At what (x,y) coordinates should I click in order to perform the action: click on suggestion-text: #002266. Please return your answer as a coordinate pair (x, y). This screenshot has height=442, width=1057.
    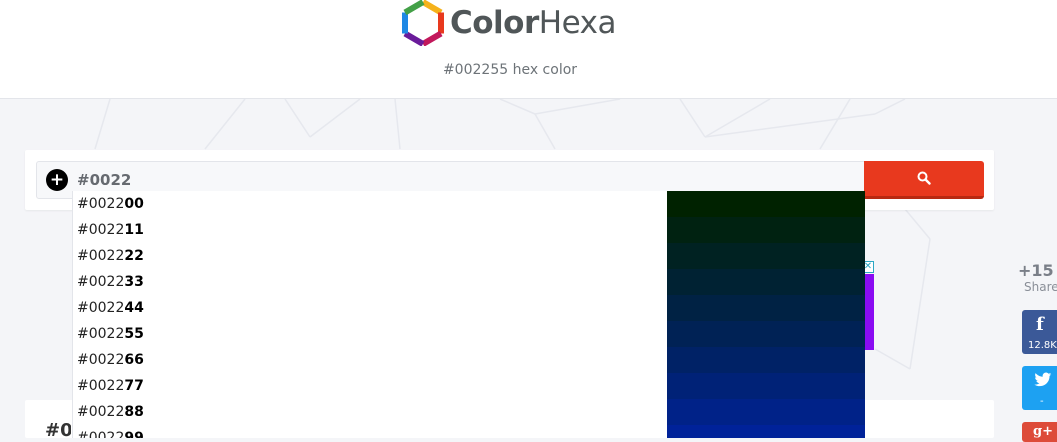
    Looking at the image, I should click on (110, 360).